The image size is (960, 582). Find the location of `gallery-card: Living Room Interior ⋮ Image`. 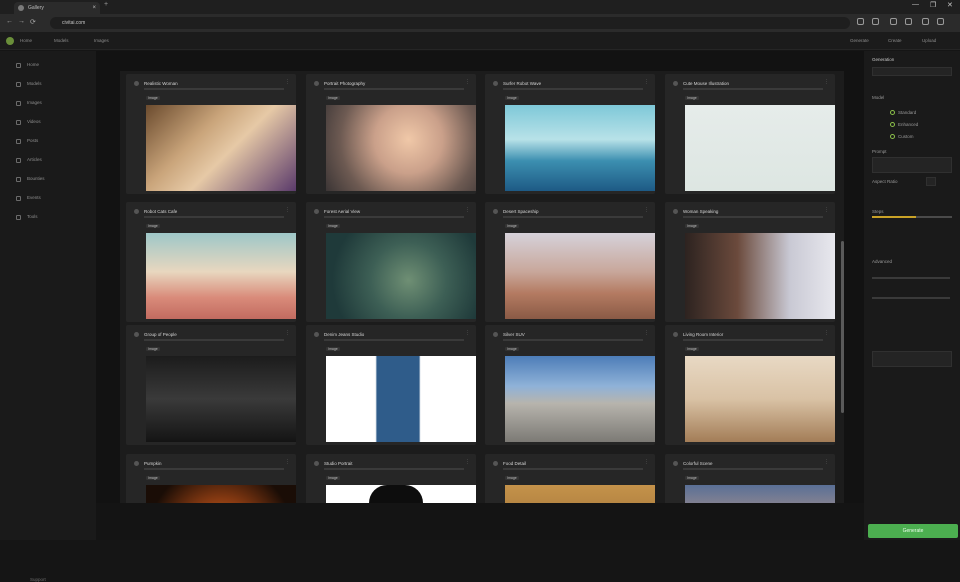

gallery-card: Living Room Interior ⋮ Image is located at coordinates (750, 385).